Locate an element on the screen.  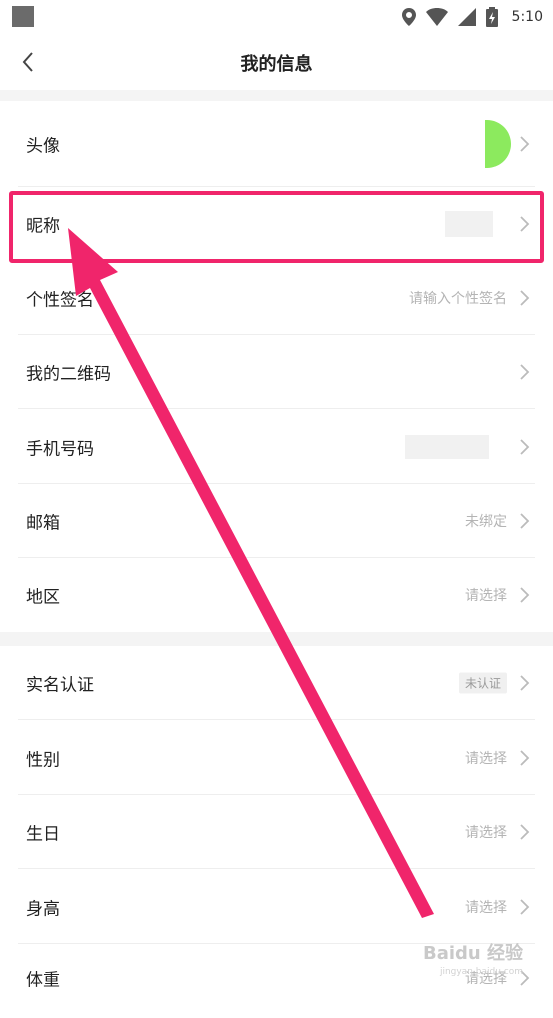
watermark-url: jingyan.baidu.com is located at coordinates (481, 972).